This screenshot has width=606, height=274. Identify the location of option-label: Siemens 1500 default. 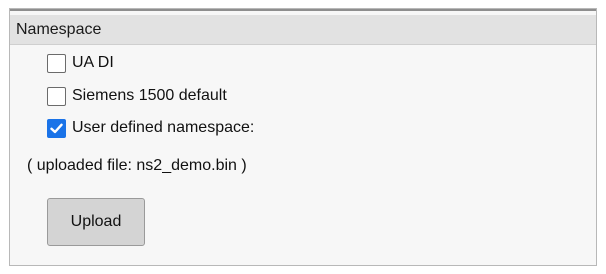
(149, 95).